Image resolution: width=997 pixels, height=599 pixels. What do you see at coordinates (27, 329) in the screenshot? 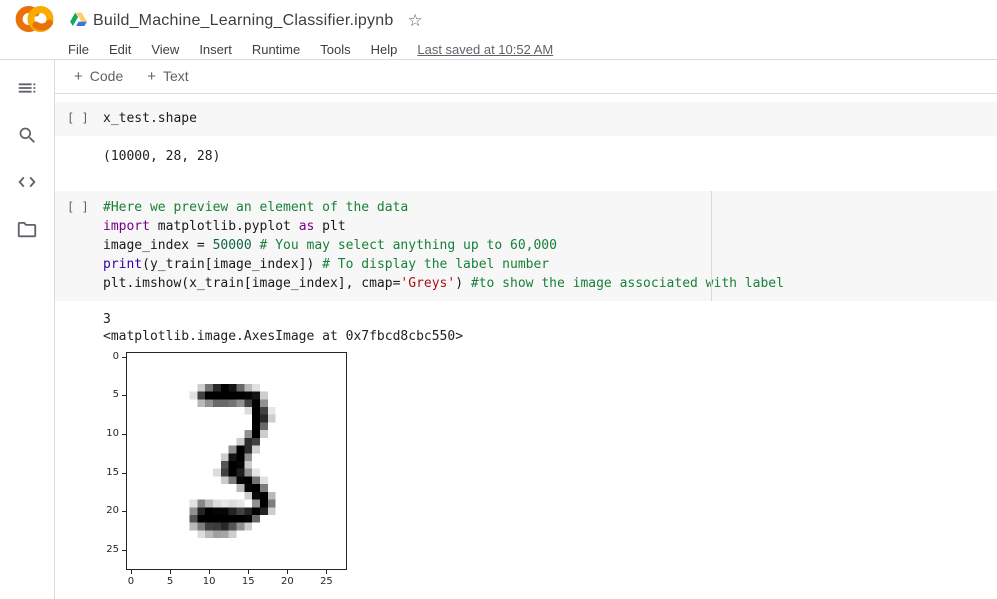
I see `left-sidebar` at bounding box center [27, 329].